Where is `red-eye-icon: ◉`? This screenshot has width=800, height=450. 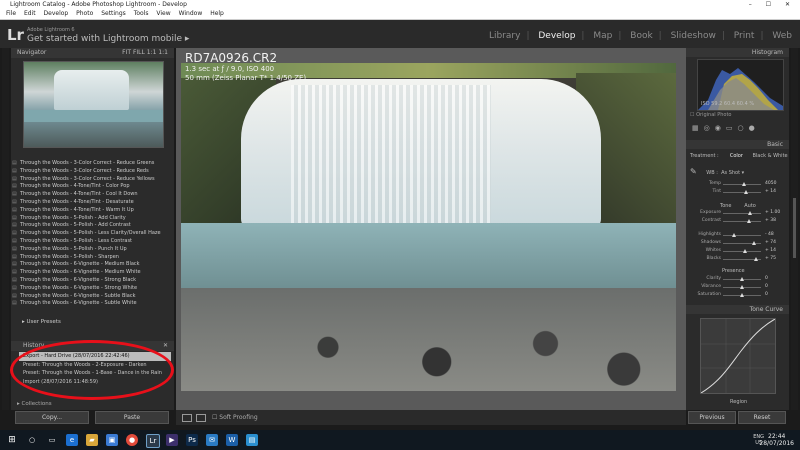 red-eye-icon: ◉ is located at coordinates (720, 128).